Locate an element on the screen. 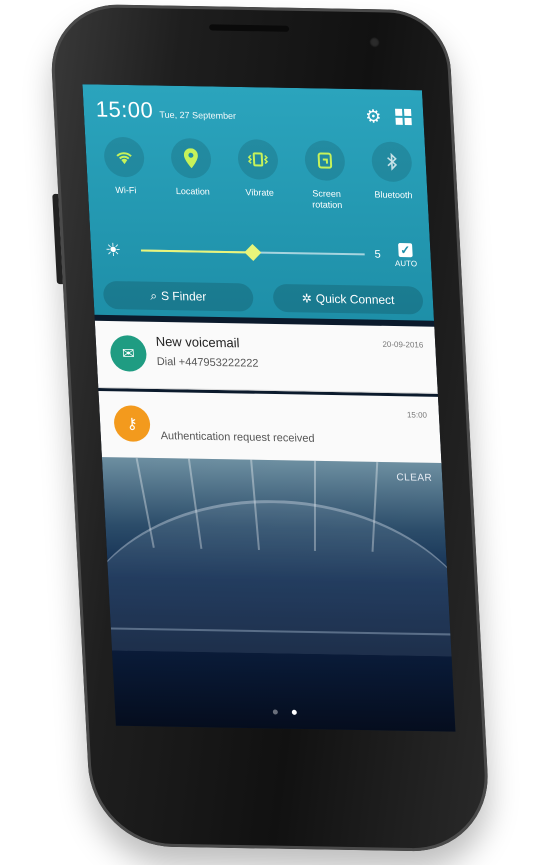  s-finder-button: ⌕ S Finder is located at coordinates (178, 296).